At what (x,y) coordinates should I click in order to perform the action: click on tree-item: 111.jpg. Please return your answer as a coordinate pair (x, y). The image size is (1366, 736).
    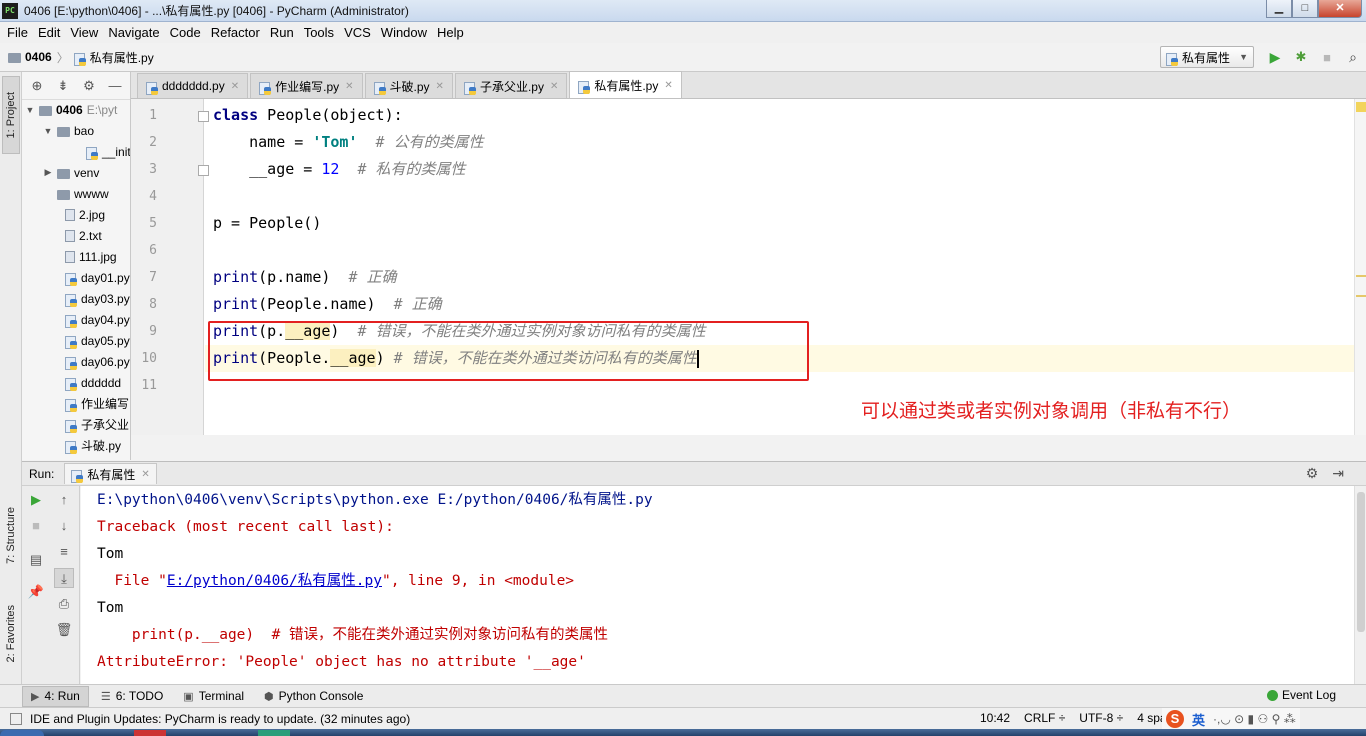
    Looking at the image, I should click on (91, 256).